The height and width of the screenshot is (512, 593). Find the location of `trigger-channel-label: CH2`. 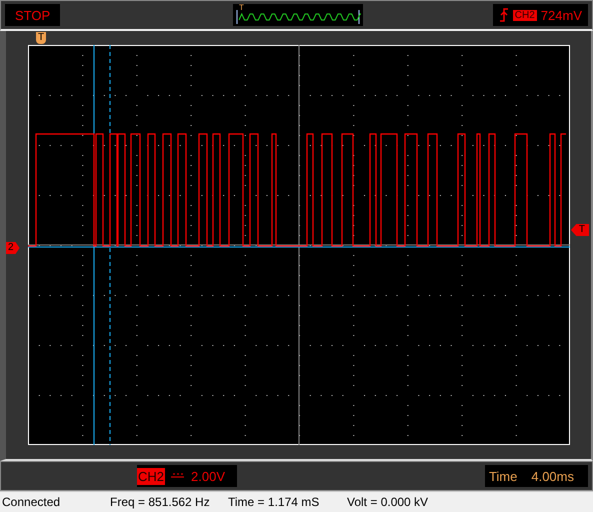

trigger-channel-label: CH2 is located at coordinates (524, 15).